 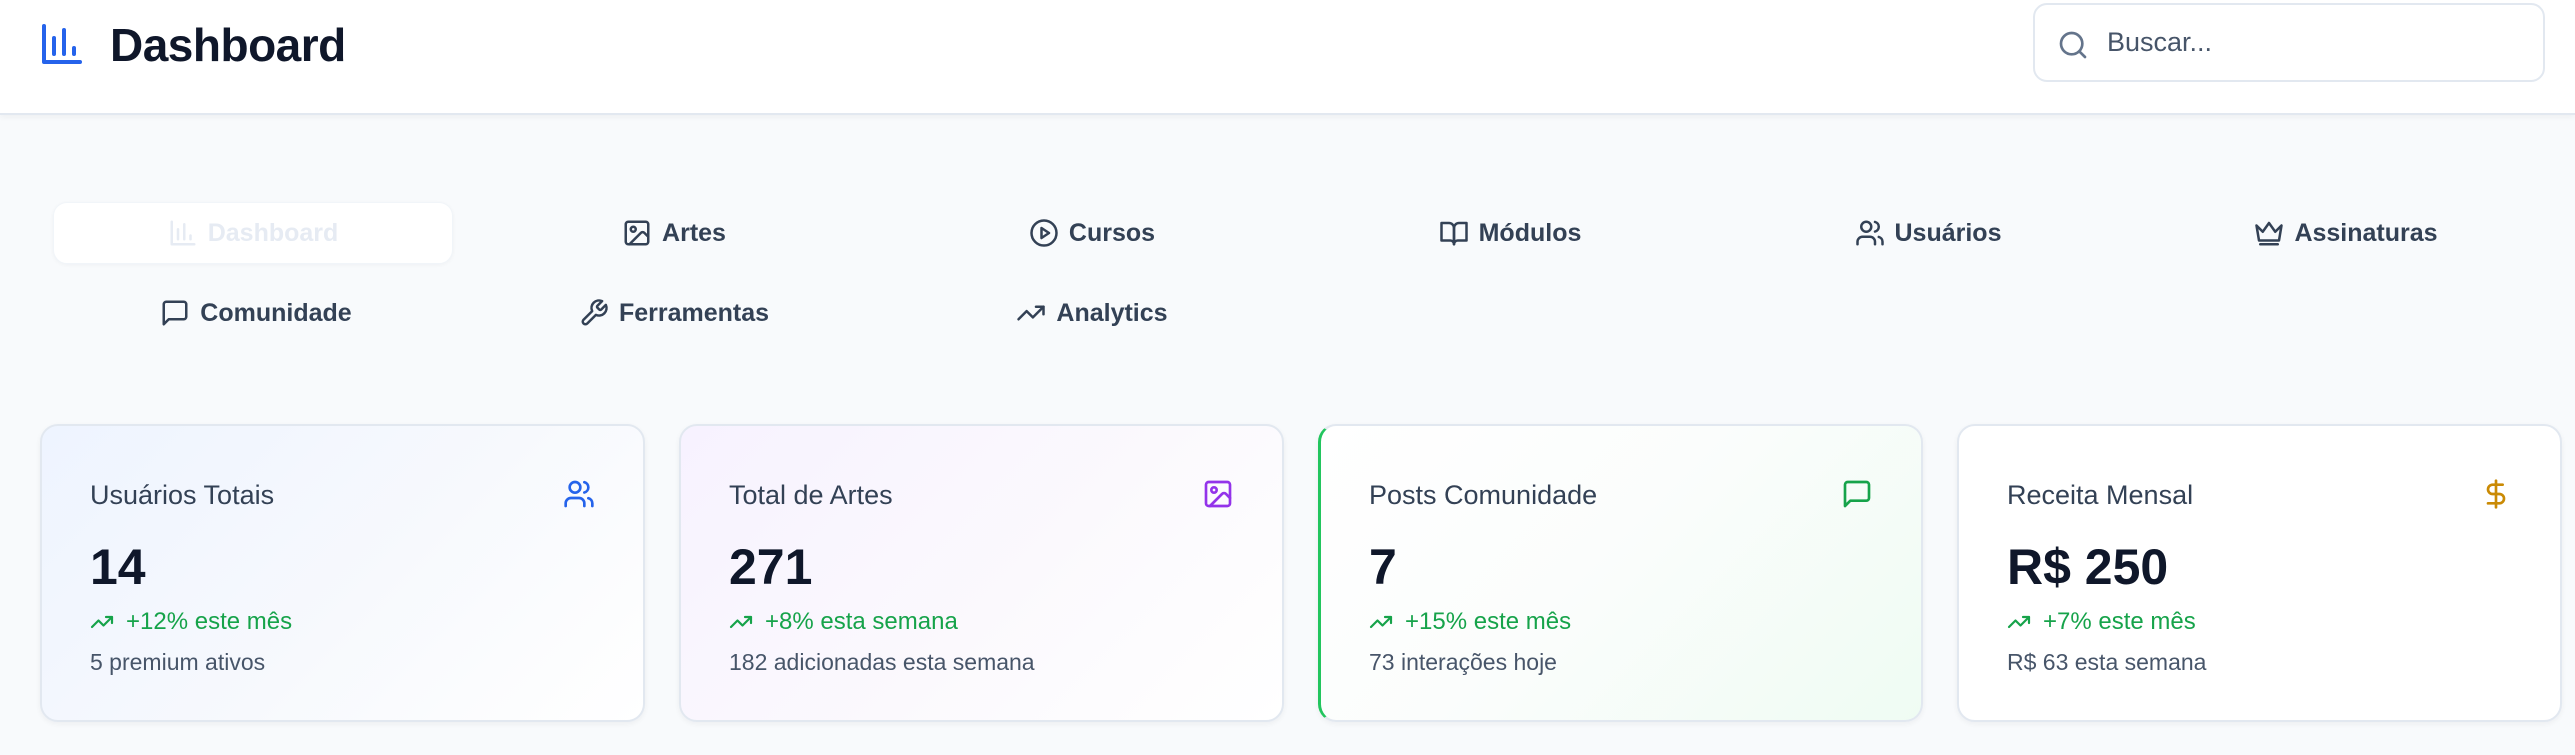 I want to click on play-circle-icon, so click(x=1044, y=233).